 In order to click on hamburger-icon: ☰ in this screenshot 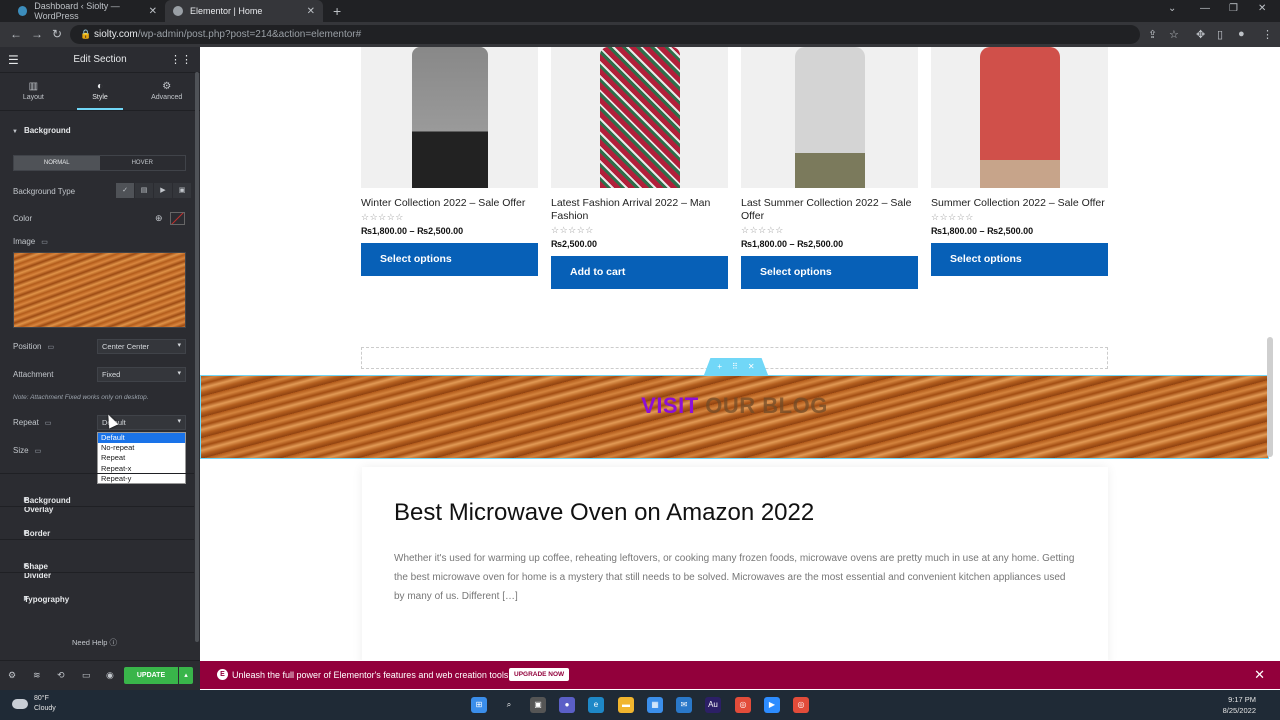, I will do `click(13, 60)`.